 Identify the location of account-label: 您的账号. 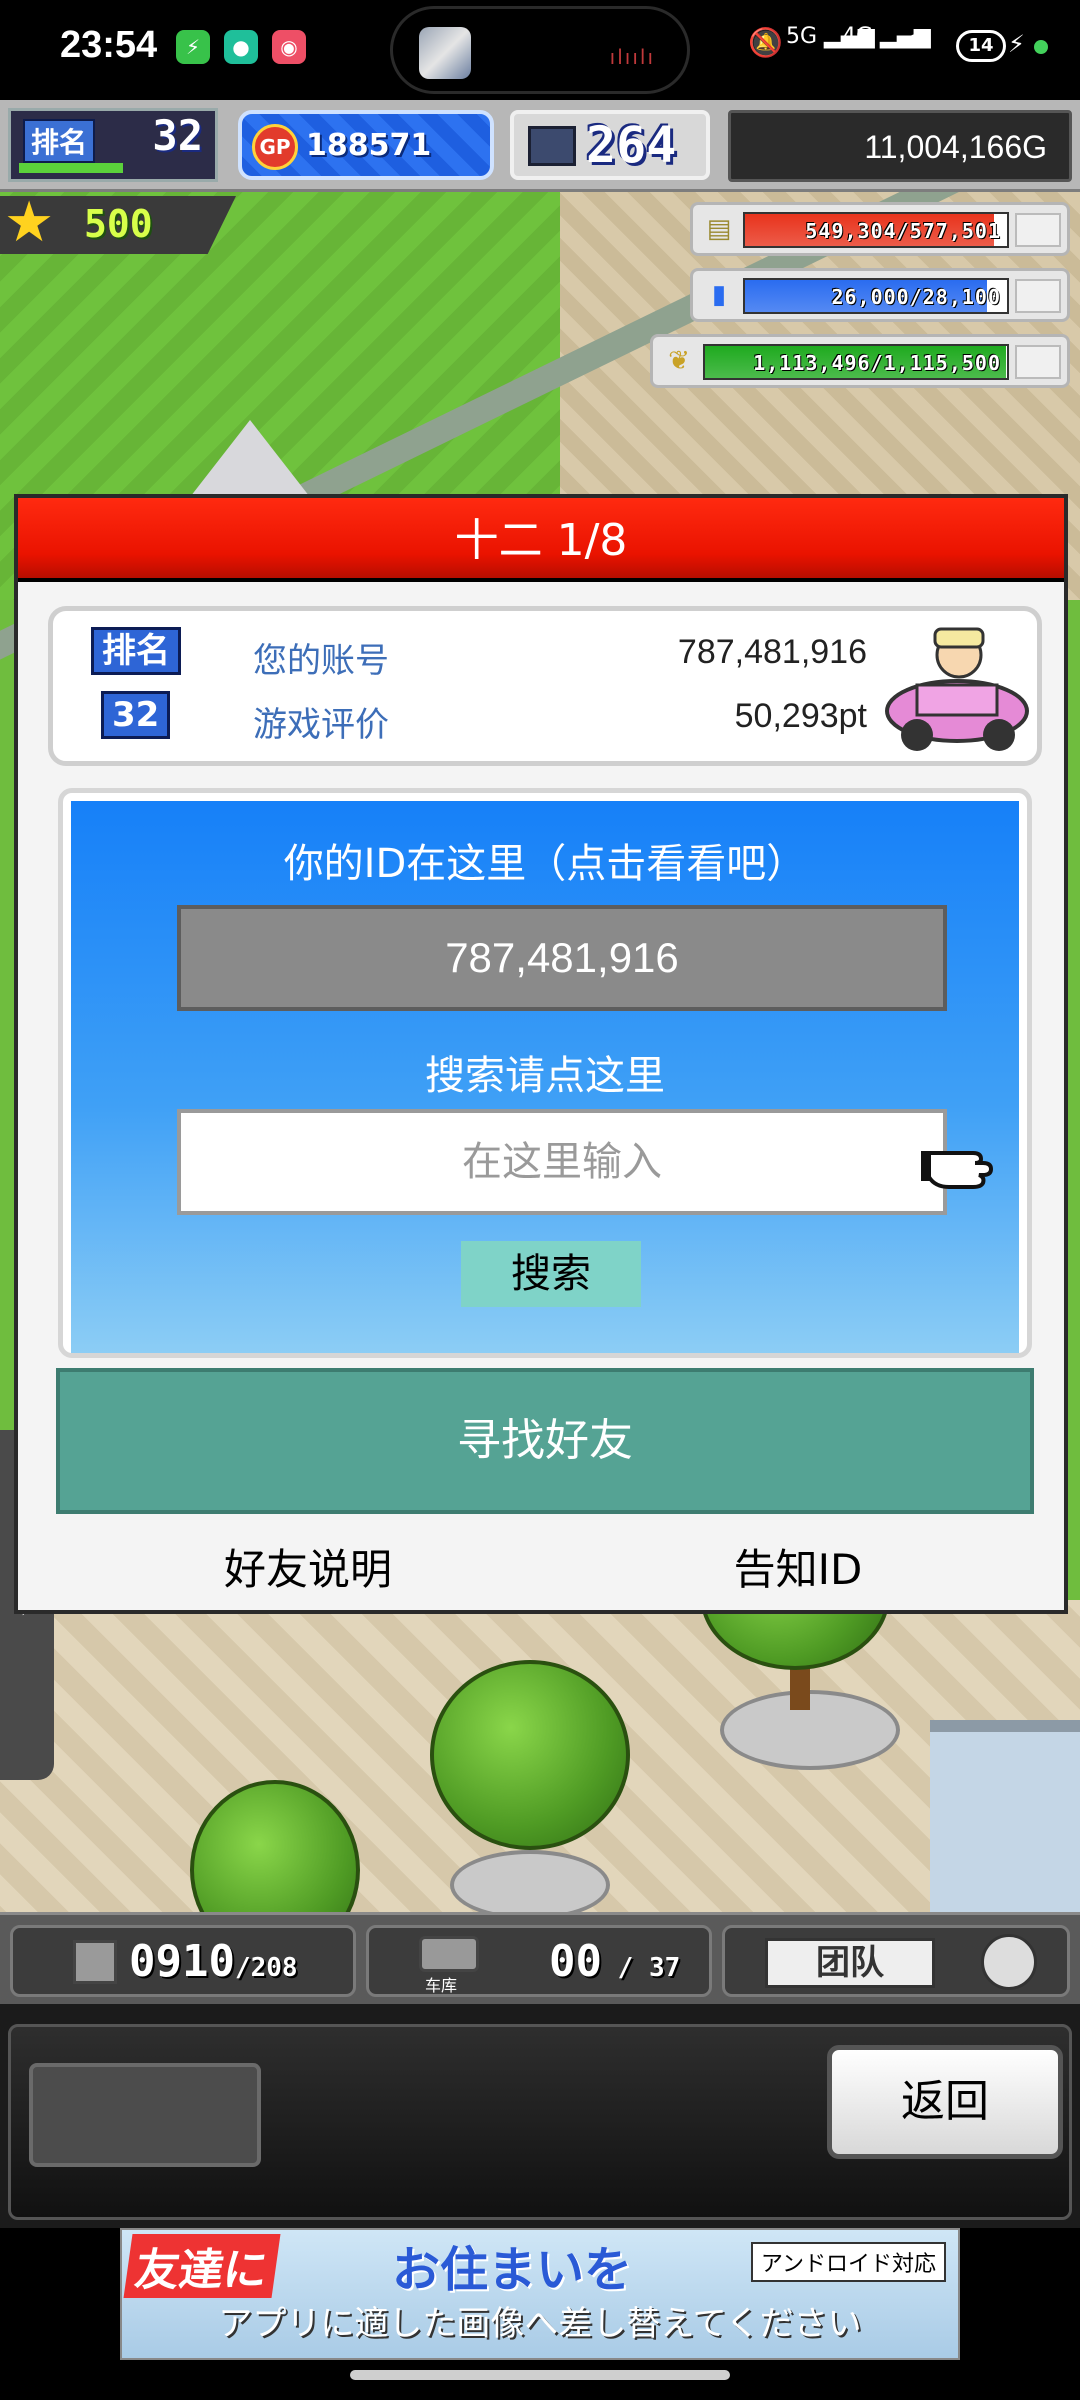
(321, 661).